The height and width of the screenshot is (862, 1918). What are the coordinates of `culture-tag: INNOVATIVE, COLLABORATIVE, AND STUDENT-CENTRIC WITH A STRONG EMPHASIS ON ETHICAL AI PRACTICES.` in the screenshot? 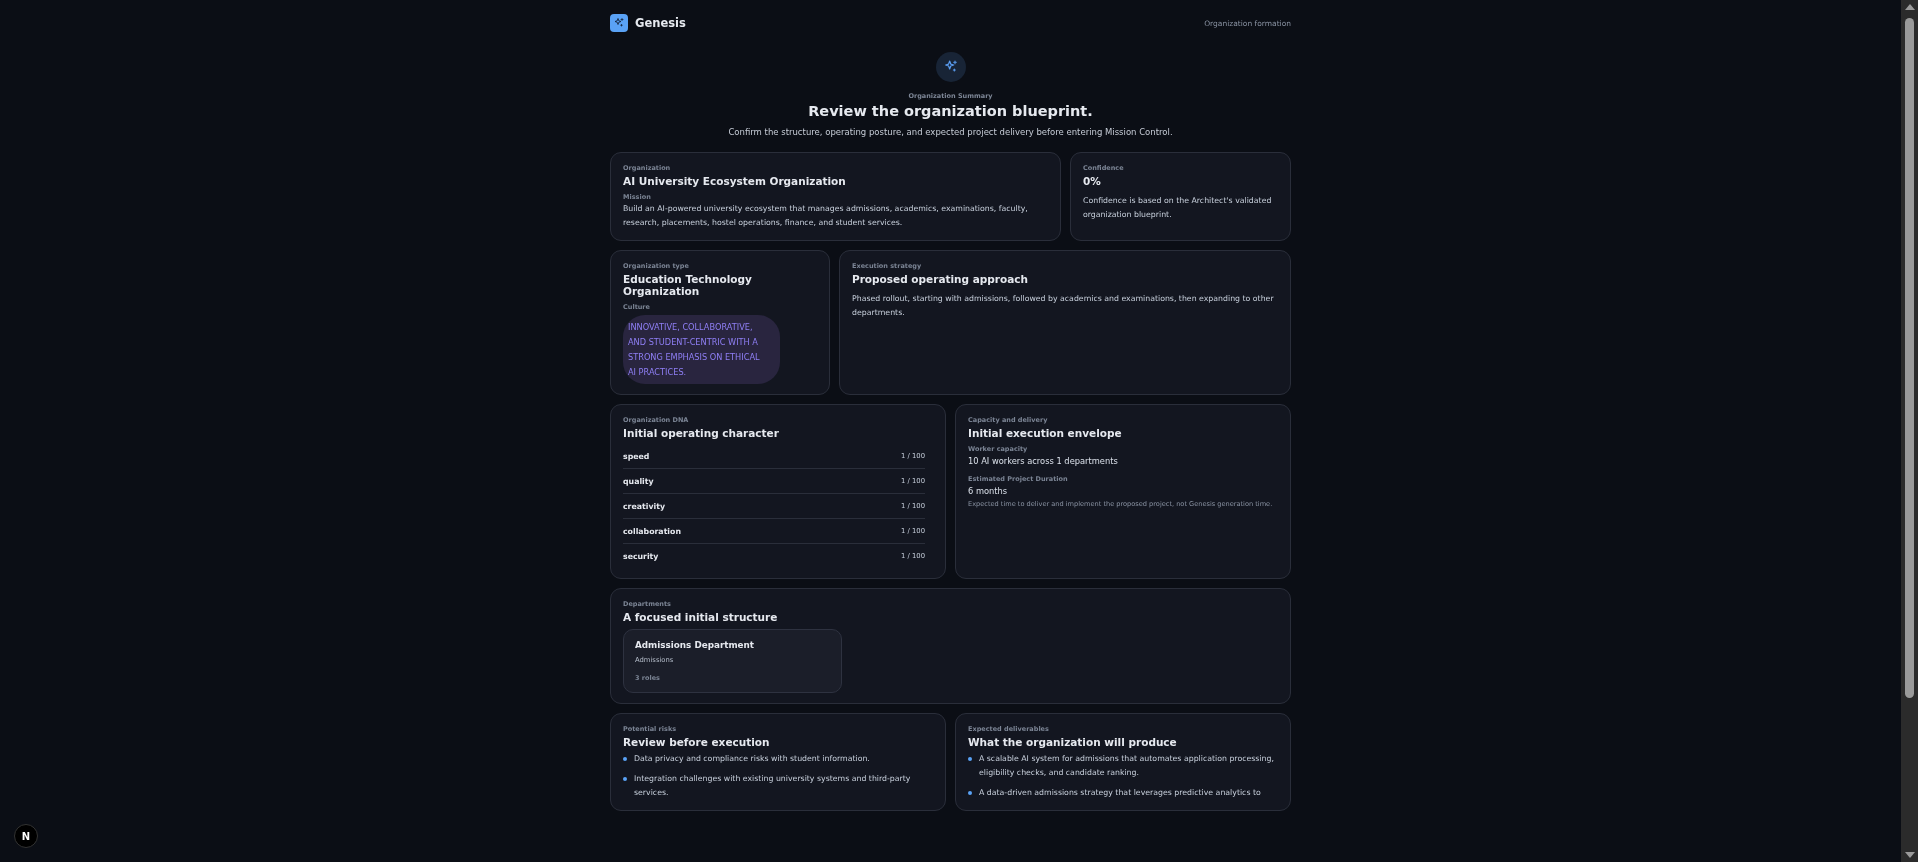 It's located at (701, 349).